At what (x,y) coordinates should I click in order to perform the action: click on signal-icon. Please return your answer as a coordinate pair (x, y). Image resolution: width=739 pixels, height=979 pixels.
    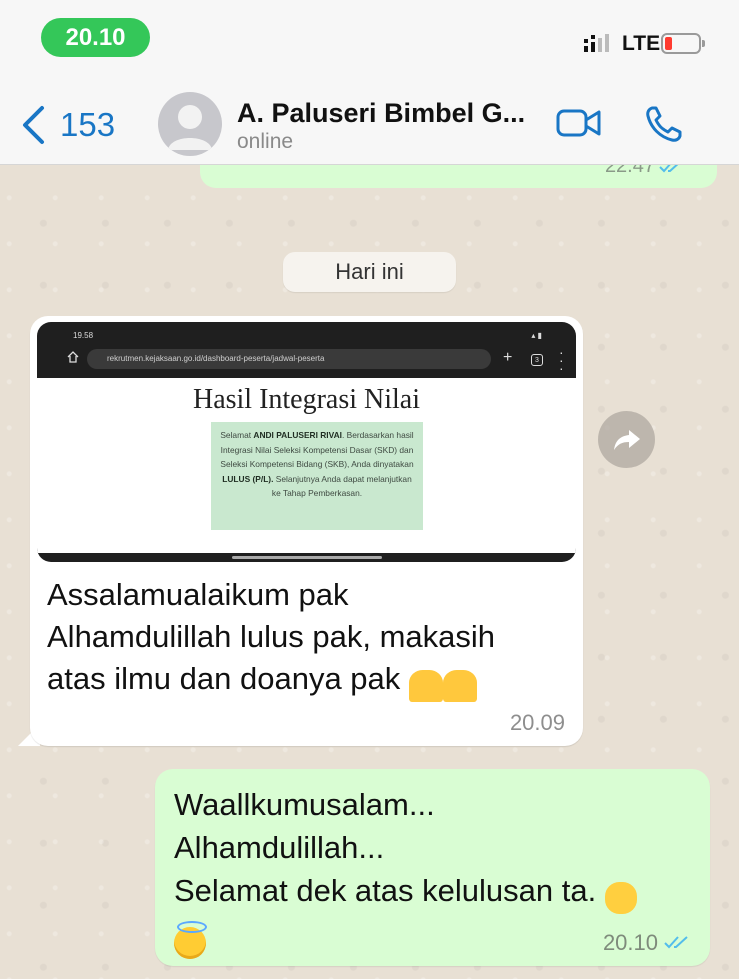
    Looking at the image, I should click on (596, 43).